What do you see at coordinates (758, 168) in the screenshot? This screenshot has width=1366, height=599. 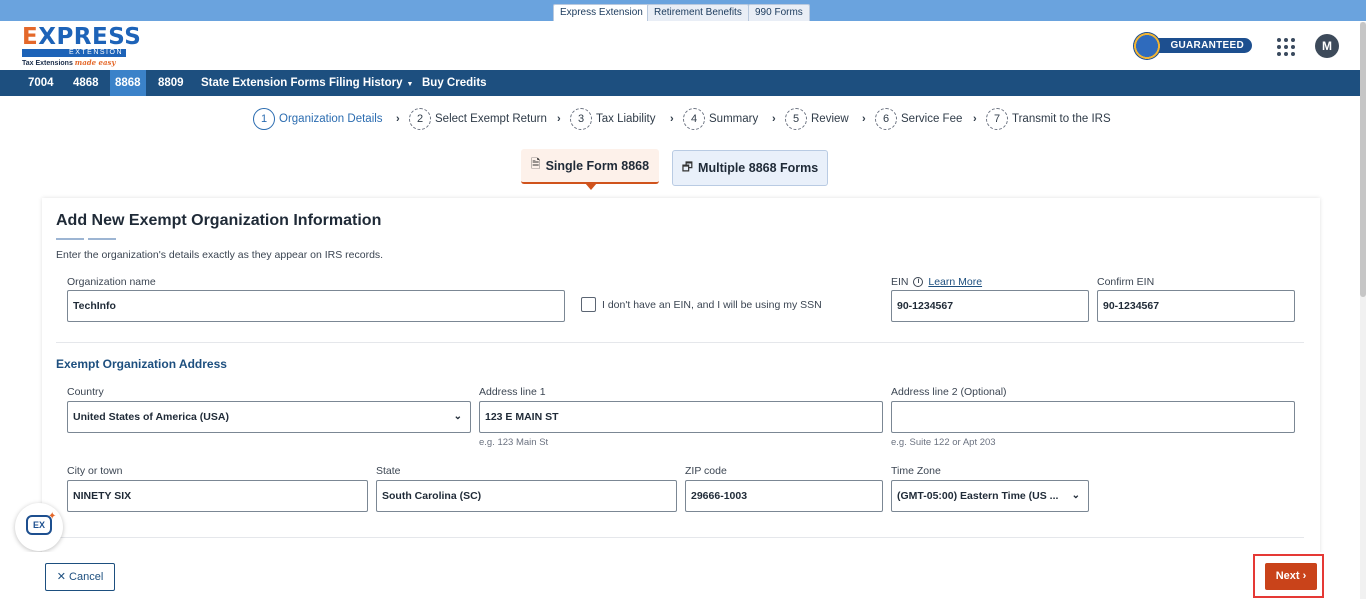 I see `tab-multiple-label: Multiple 8868 Forms` at bounding box center [758, 168].